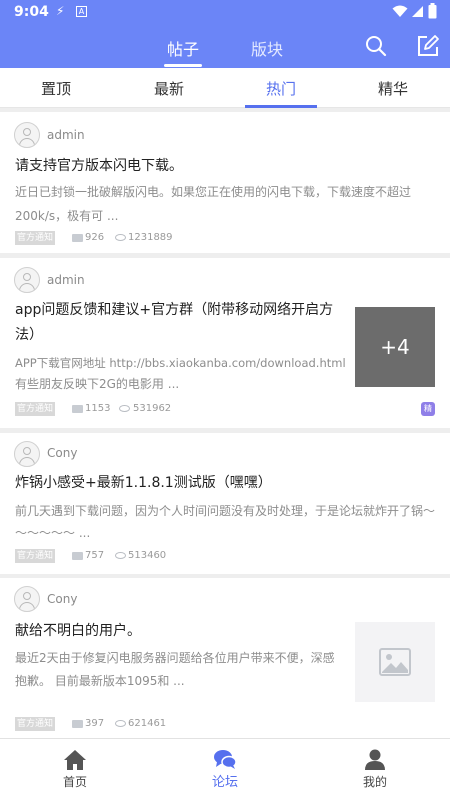 This screenshot has width=450, height=800. Describe the element at coordinates (95, 555) in the screenshot. I see `comment-count: 757` at that location.